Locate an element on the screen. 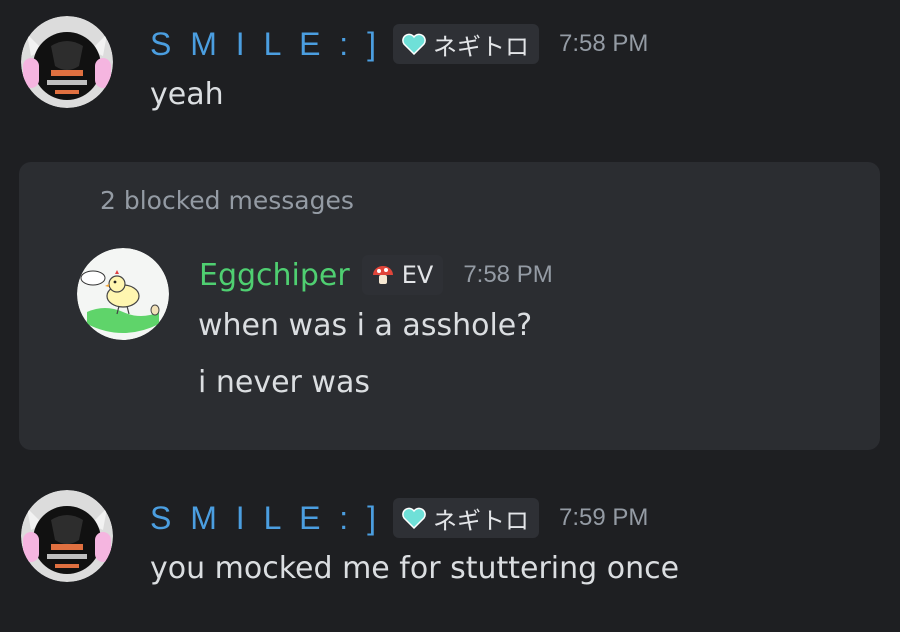 This screenshot has width=900, height=632. message-text: you mocked me for stuttering once is located at coordinates (415, 568).